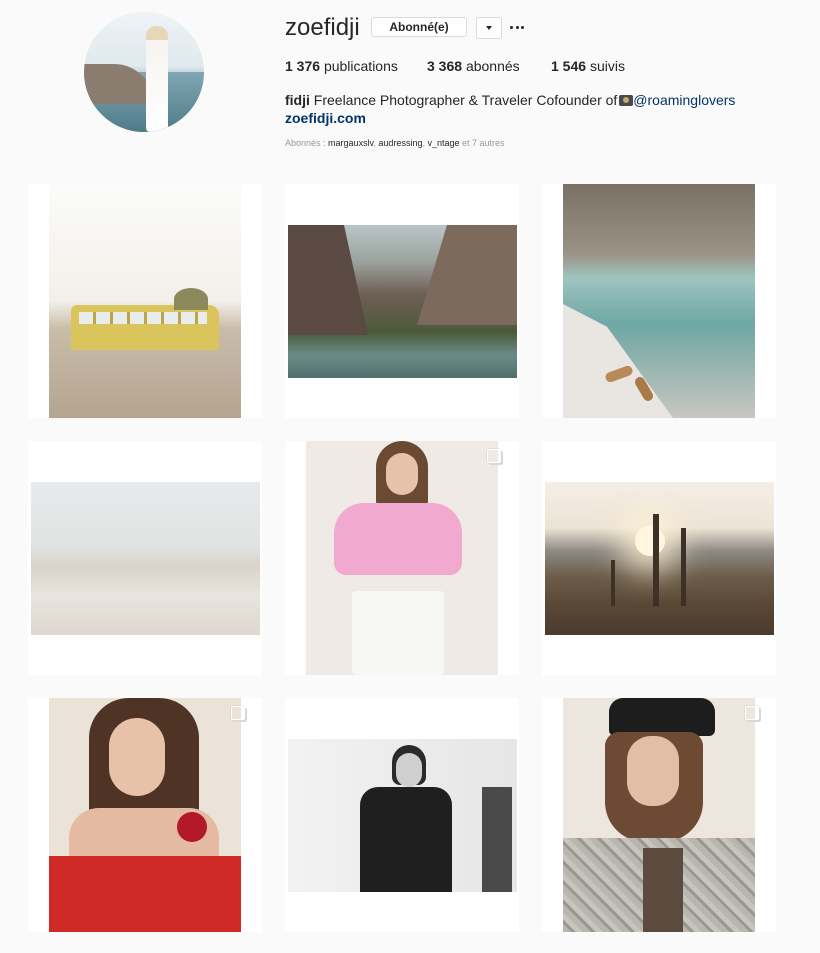  Describe the element at coordinates (569, 66) in the screenshot. I see `stat-following-count: 1 546` at that location.